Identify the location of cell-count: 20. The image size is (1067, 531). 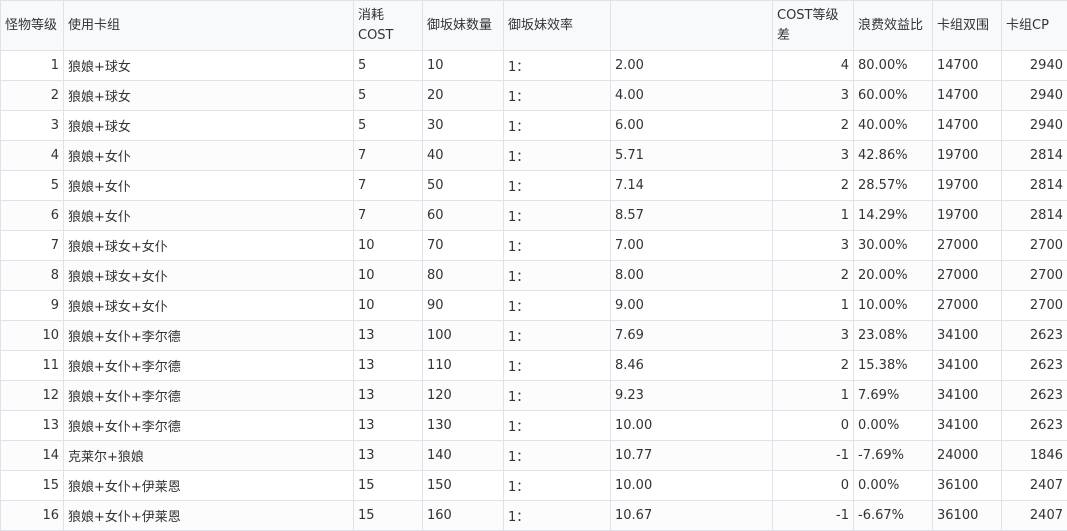
(463, 96).